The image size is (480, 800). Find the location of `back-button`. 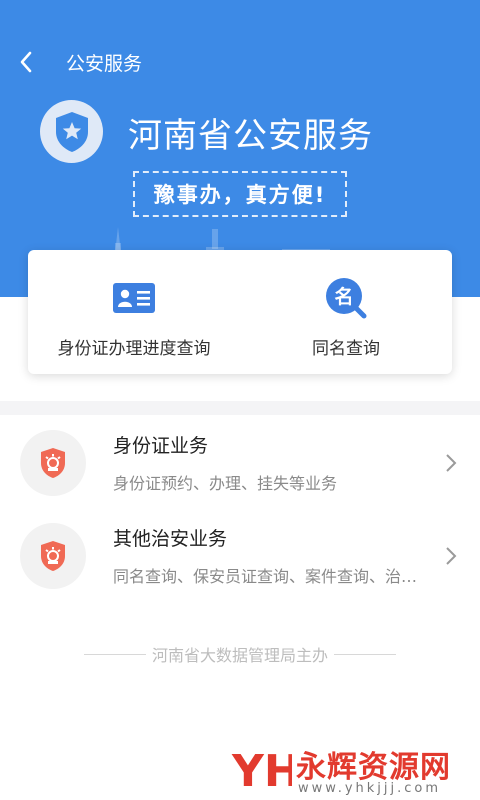

back-button is located at coordinates (26, 62).